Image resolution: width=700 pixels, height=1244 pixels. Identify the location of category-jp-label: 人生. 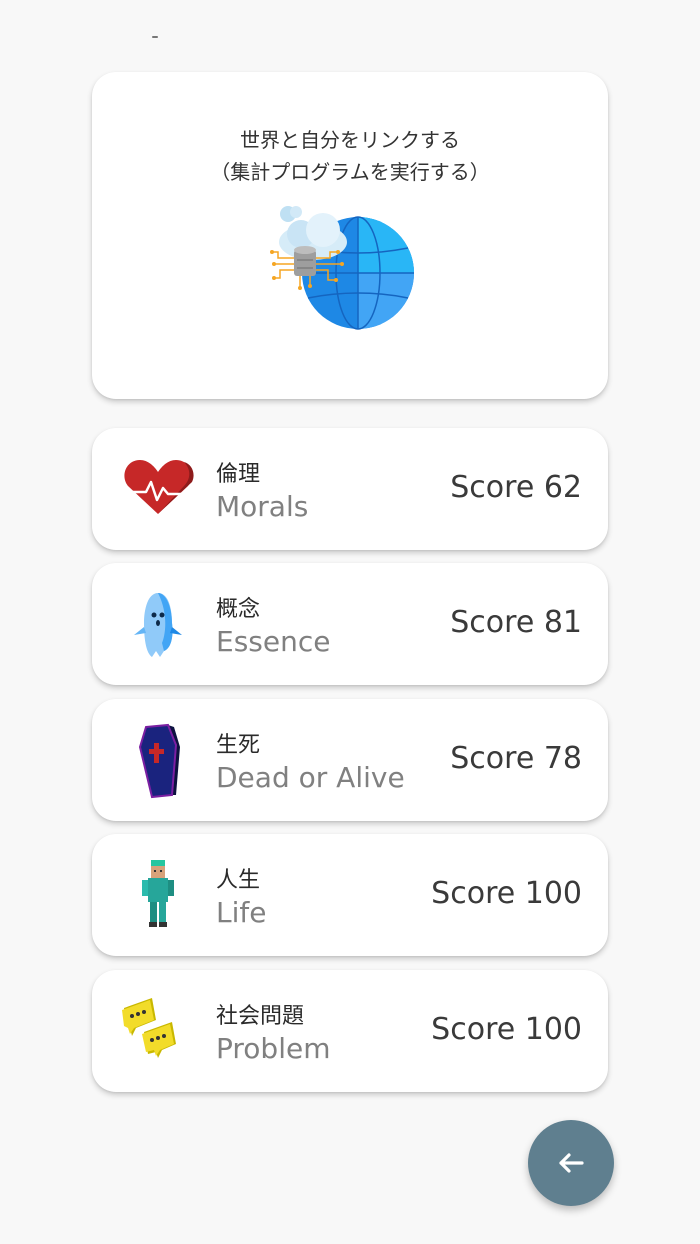
(238, 880).